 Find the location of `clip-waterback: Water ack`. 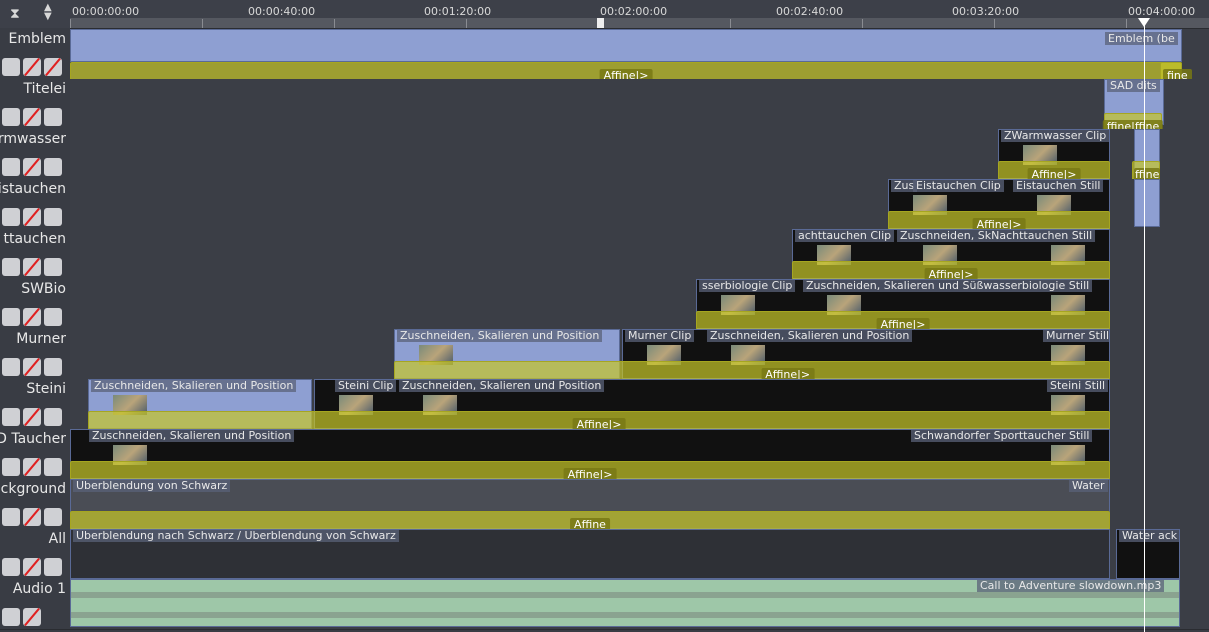

clip-waterback: Water ack is located at coordinates (1148, 554).